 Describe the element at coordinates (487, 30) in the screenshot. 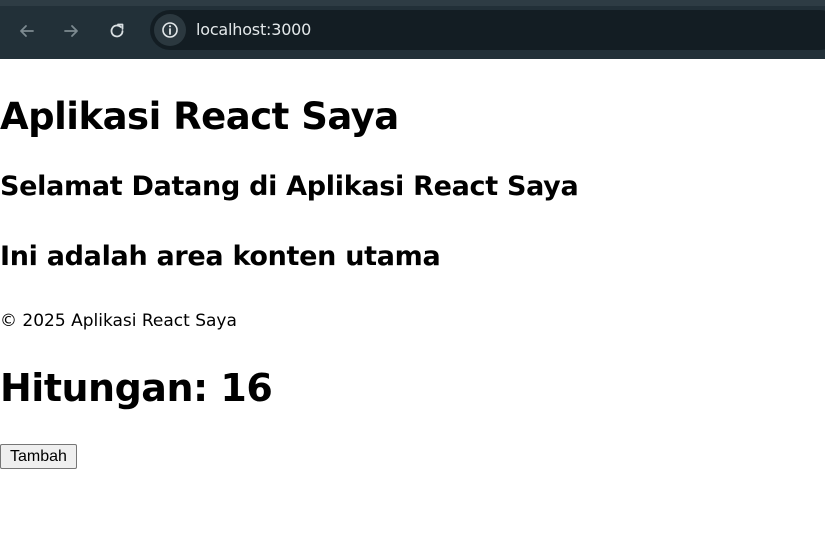

I see `address-bar: localhost:3000` at that location.